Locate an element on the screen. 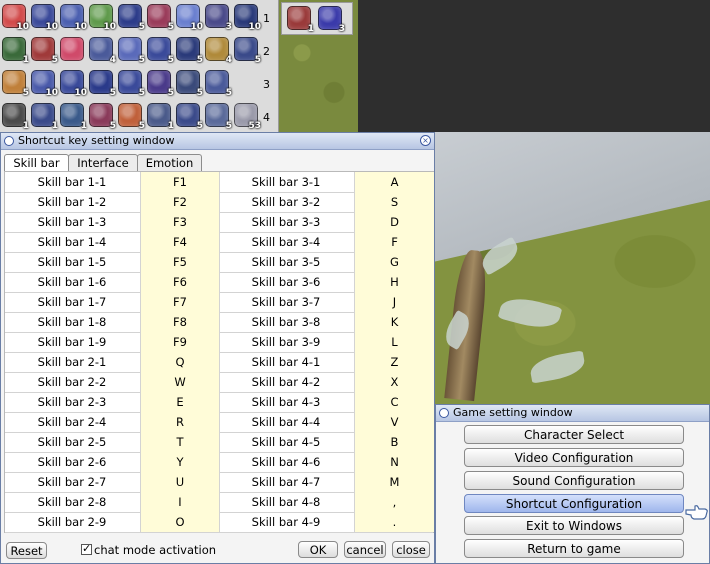 The height and width of the screenshot is (564, 710). game-window-titlebar: Game setting window is located at coordinates (572, 413).